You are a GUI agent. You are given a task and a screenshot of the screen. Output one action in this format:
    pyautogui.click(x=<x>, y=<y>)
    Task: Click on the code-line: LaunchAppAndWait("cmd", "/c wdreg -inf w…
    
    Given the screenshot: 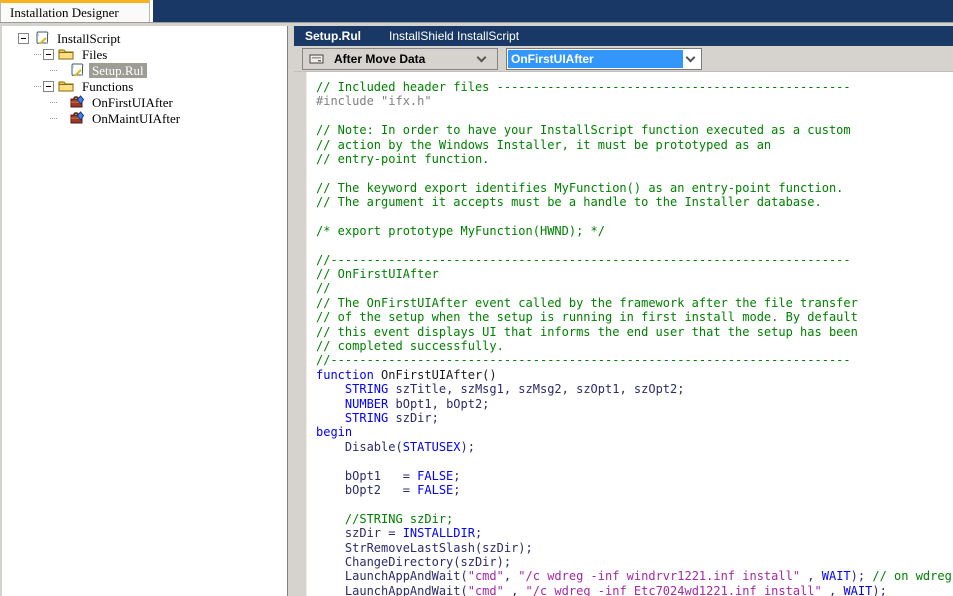 What is the action you would take?
    pyautogui.click(x=634, y=576)
    